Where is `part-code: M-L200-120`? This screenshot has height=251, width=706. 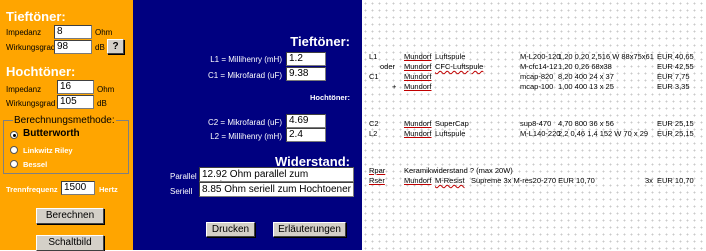
part-code: M-L200-120 is located at coordinates (540, 56).